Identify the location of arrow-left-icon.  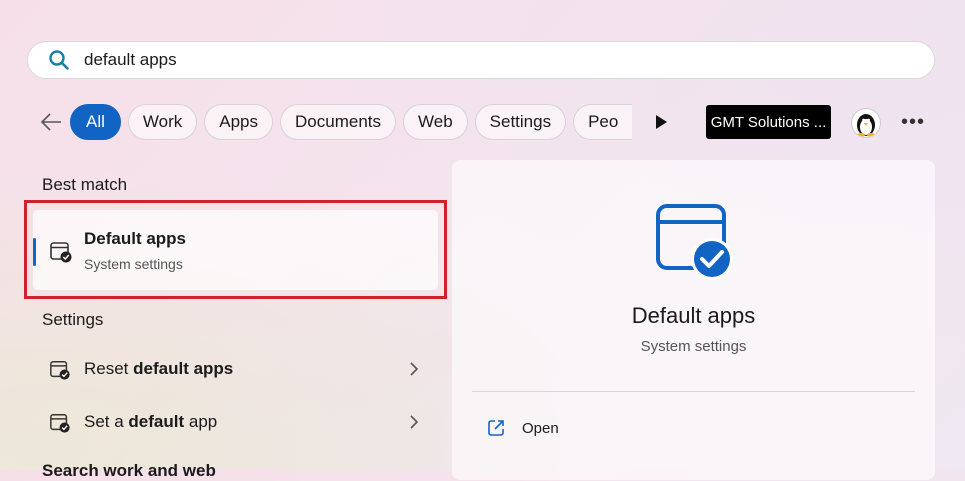
(50, 122).